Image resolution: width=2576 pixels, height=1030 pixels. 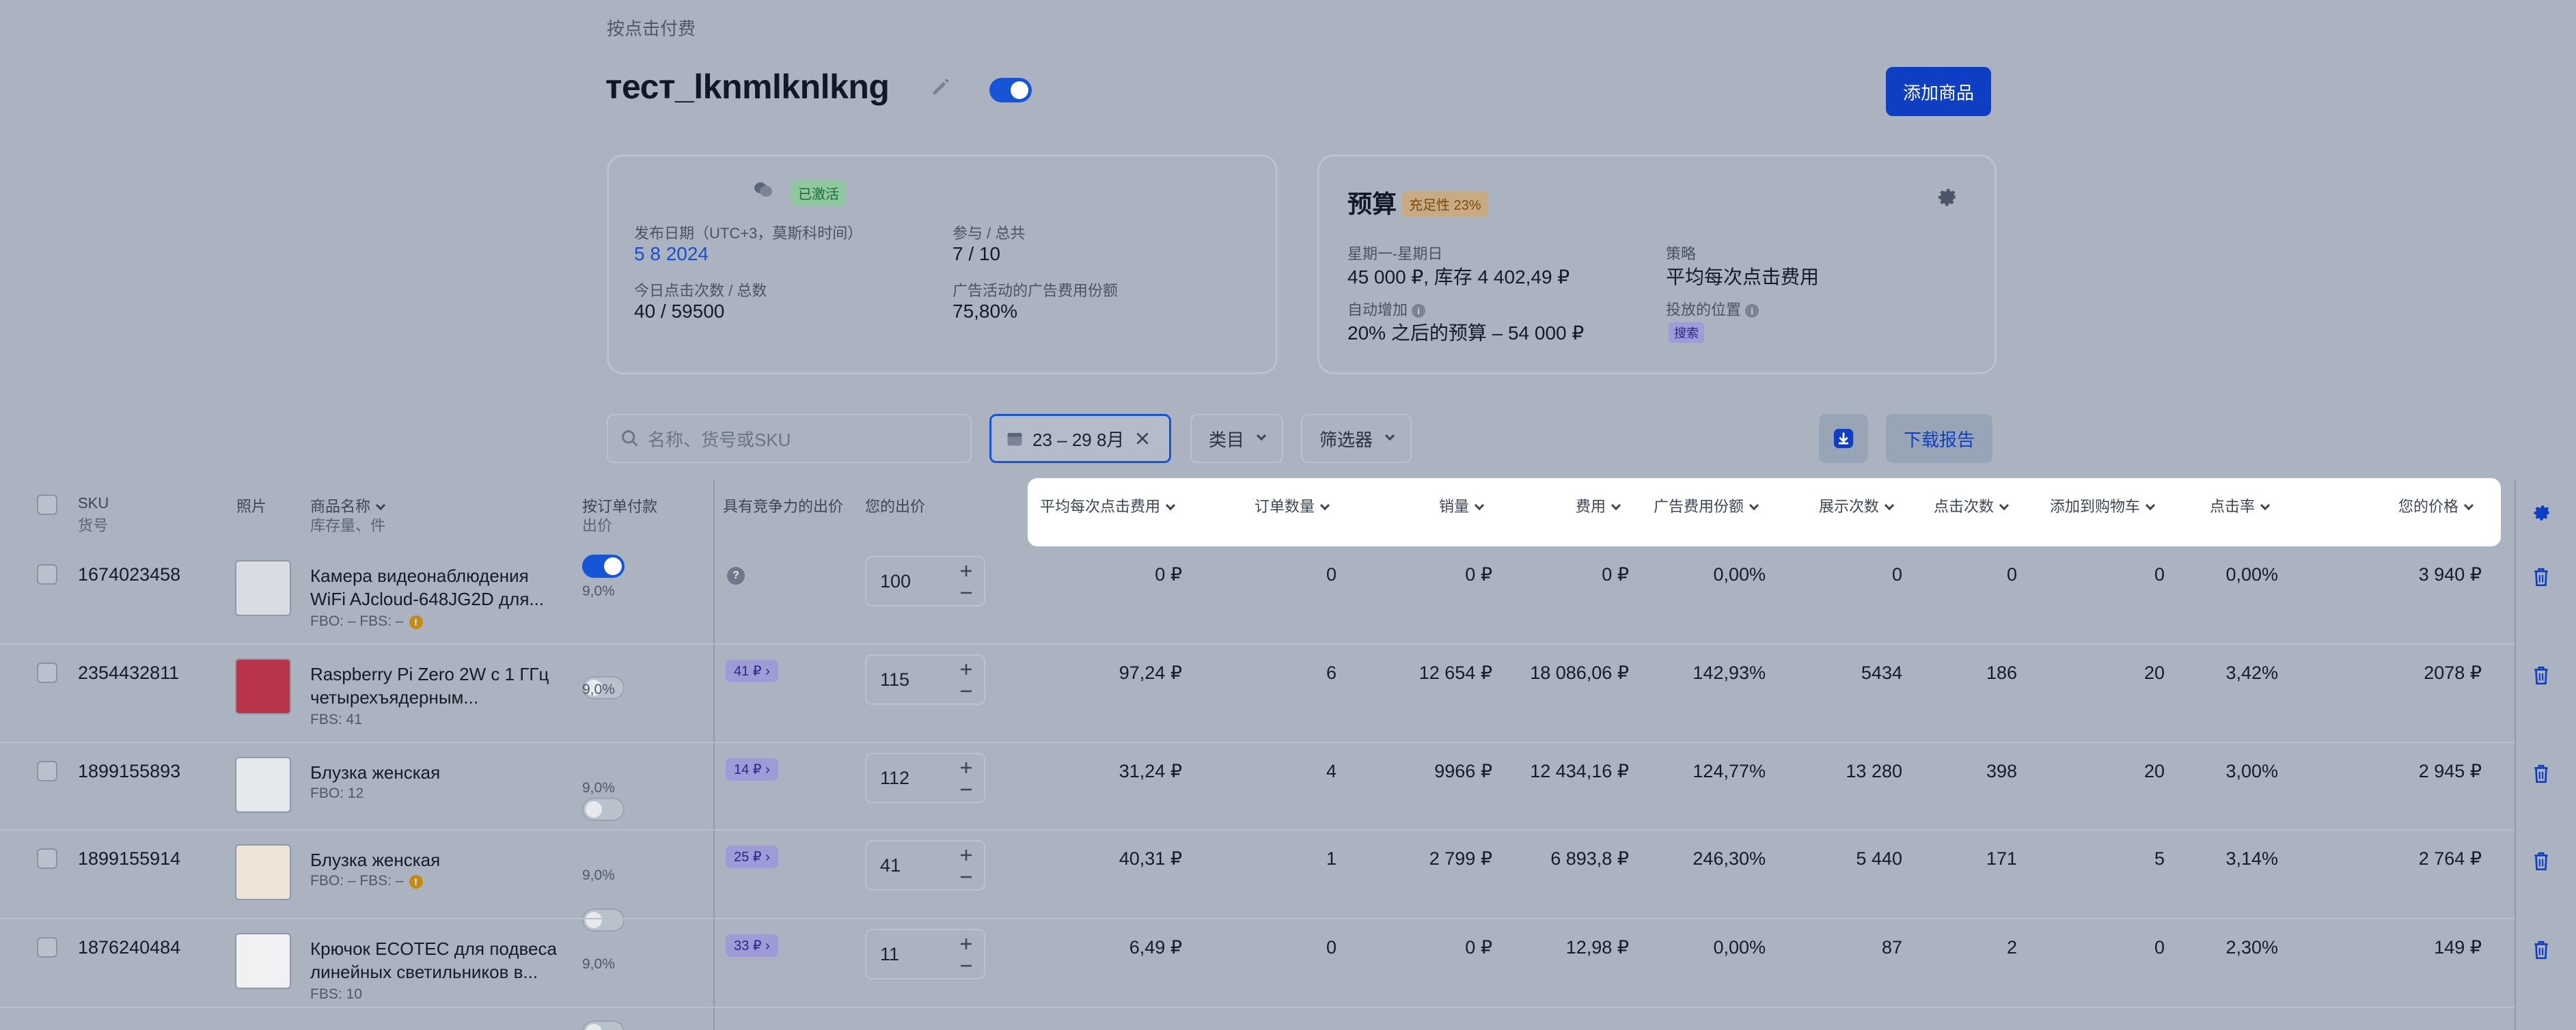 What do you see at coordinates (436, 674) in the screenshot?
I see `product-name-line1: Raspberry Pi Zero 2W с 1 ГГц` at bounding box center [436, 674].